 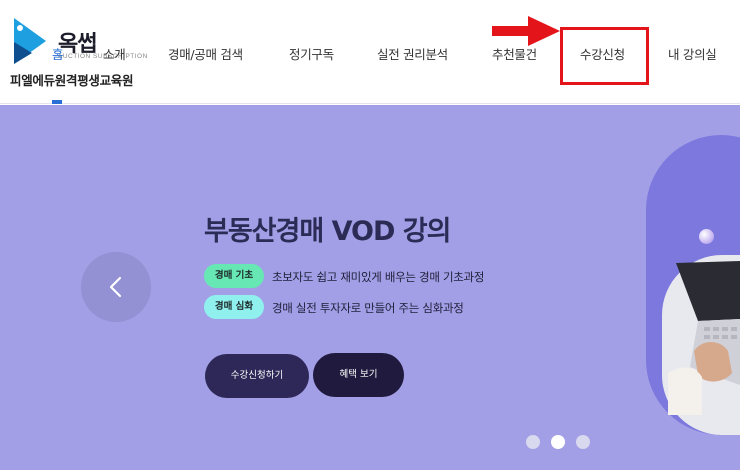 What do you see at coordinates (257, 376) in the screenshot?
I see `enroll-button: 수강신청하기` at bounding box center [257, 376].